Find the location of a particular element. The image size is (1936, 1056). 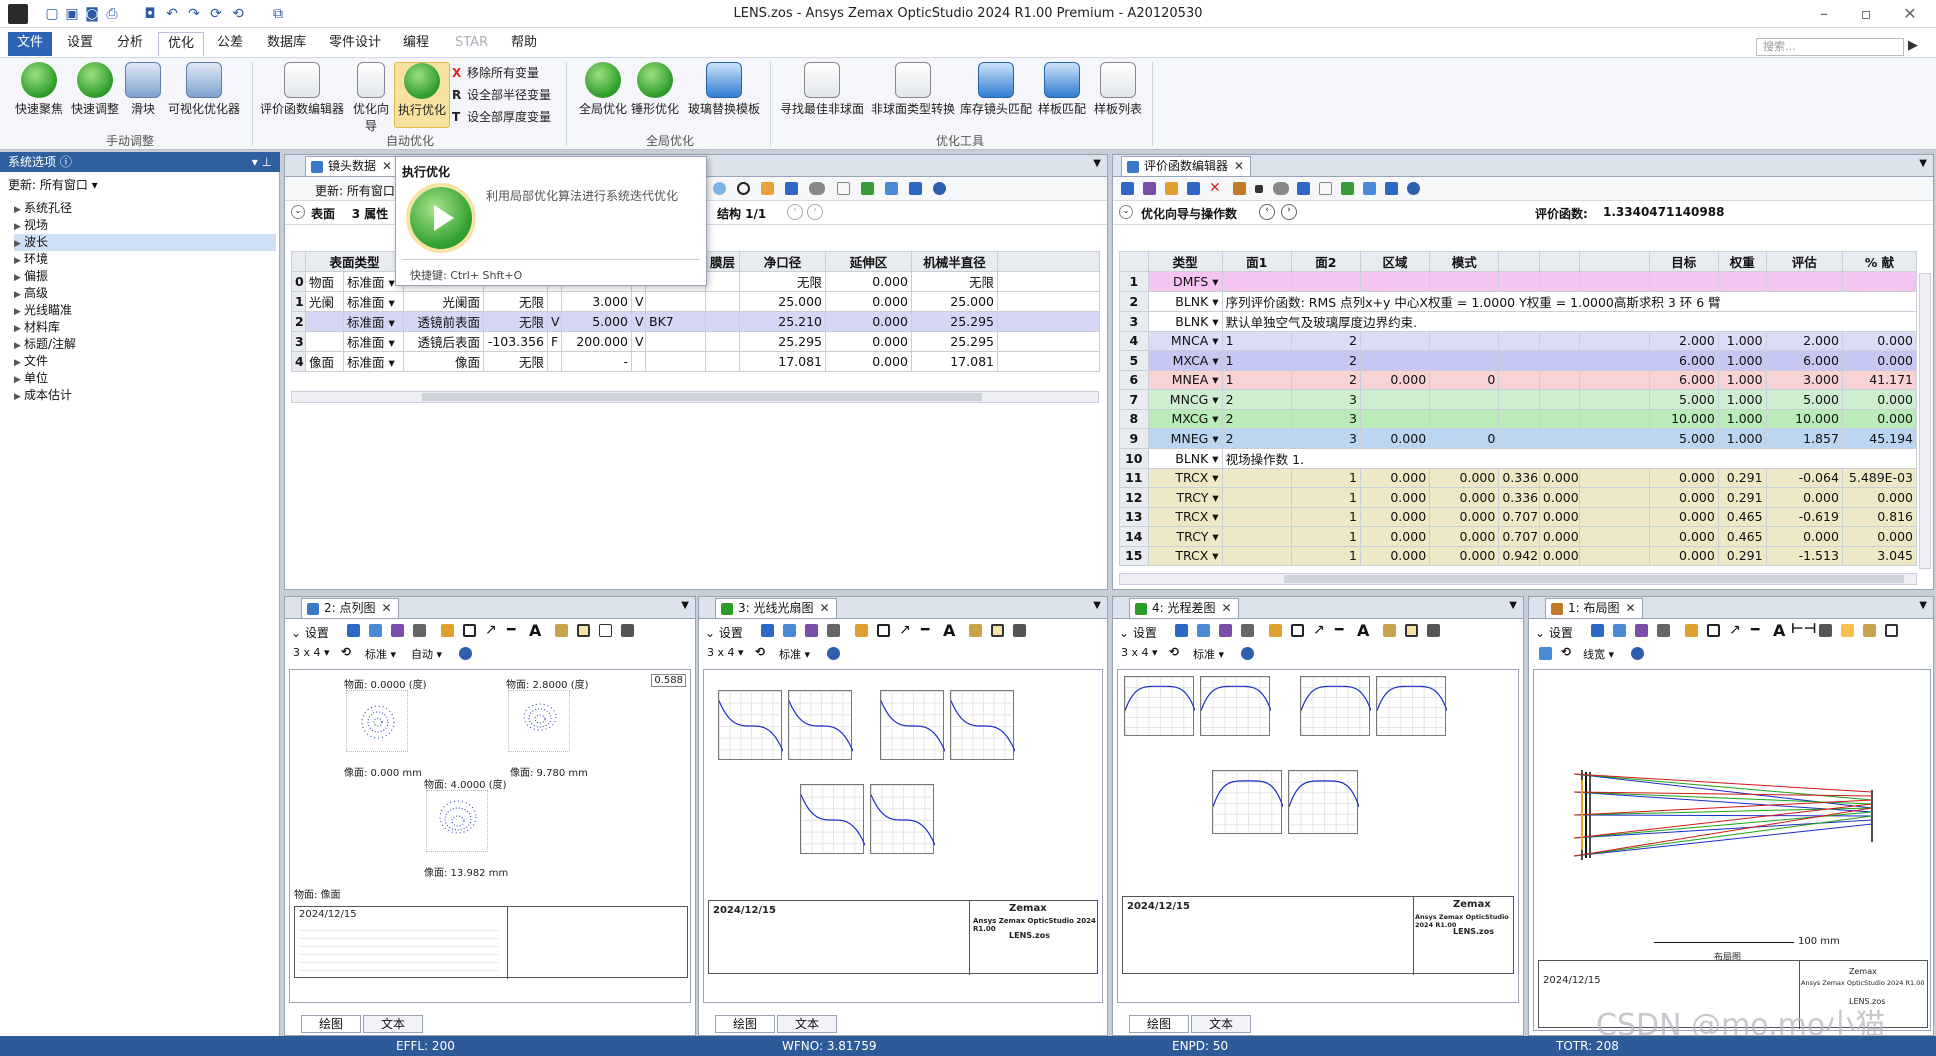

table-row: 10 BLNK ▾ 视场操作数 1. is located at coordinates (1518, 458).